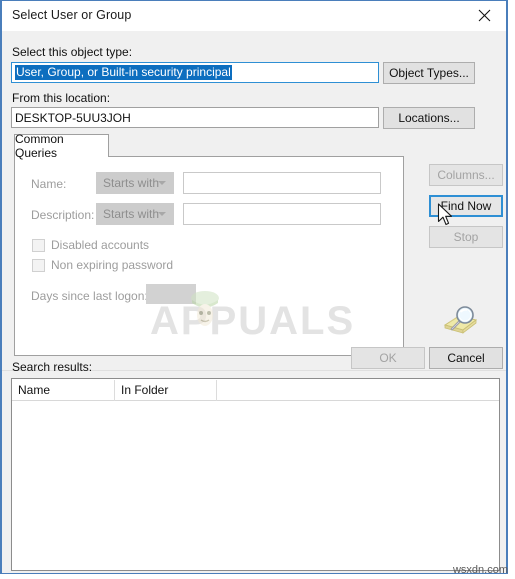 This screenshot has width=515, height=579. I want to click on window-title: Select User or Group, so click(72, 15).